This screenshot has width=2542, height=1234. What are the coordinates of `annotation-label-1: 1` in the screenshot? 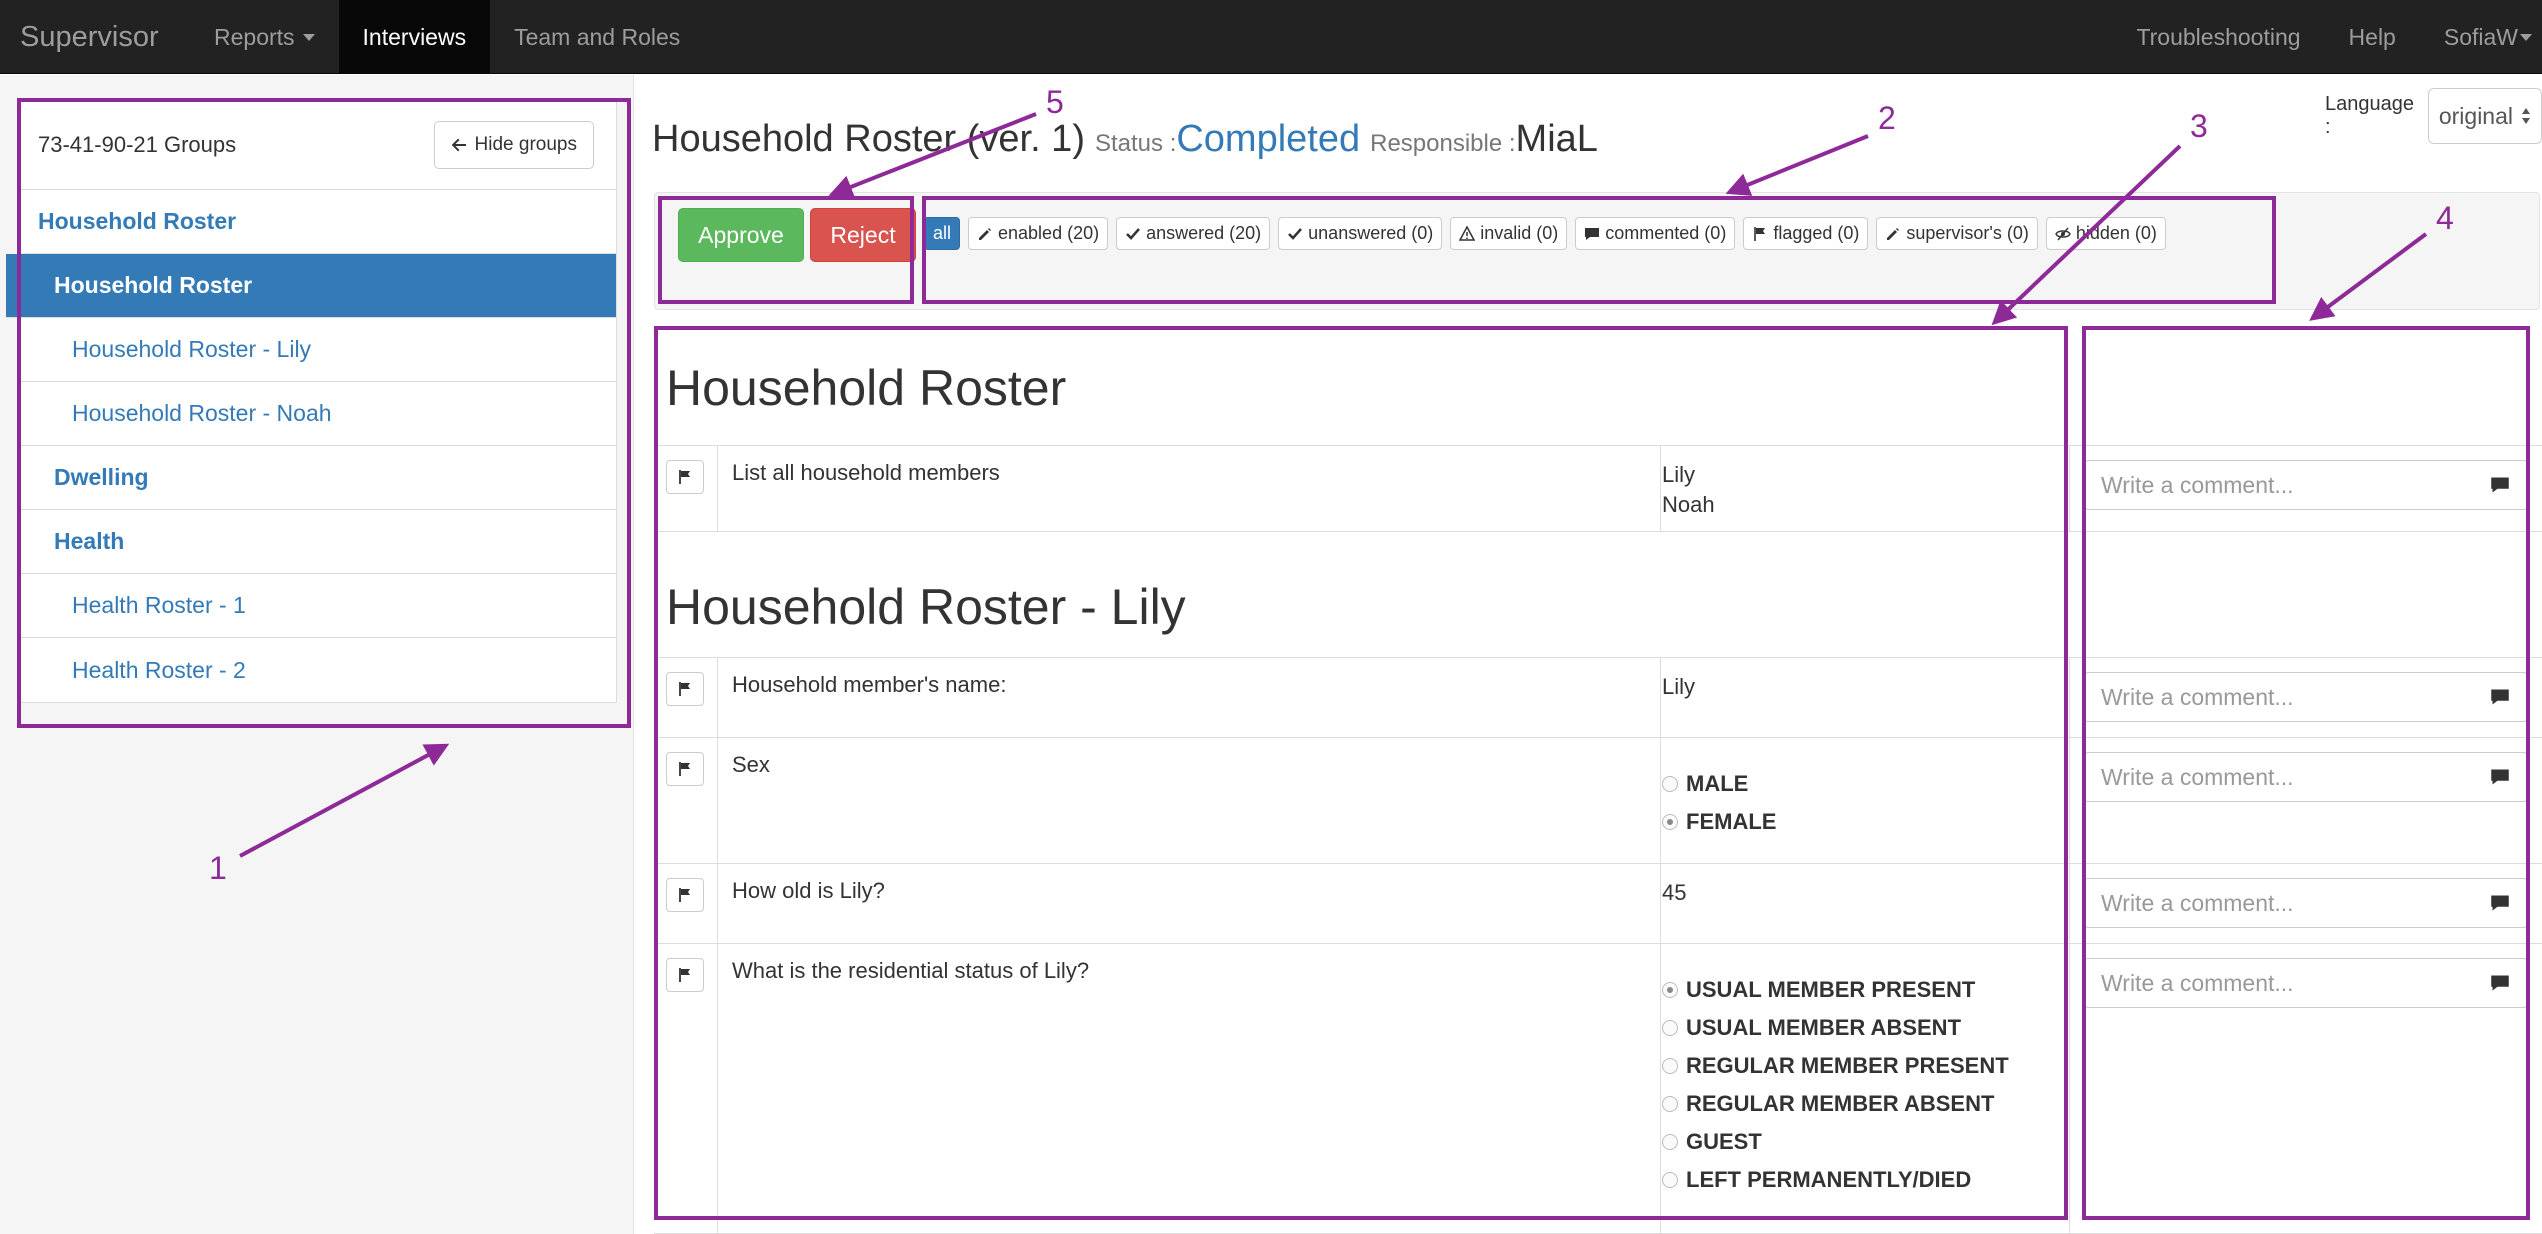 It's located at (218, 868).